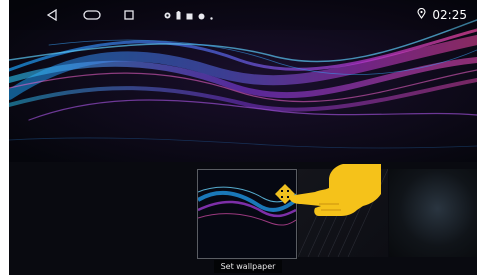 The height and width of the screenshot is (275, 483). Describe the element at coordinates (421, 14) in the screenshot. I see `location-pin-icon` at that location.